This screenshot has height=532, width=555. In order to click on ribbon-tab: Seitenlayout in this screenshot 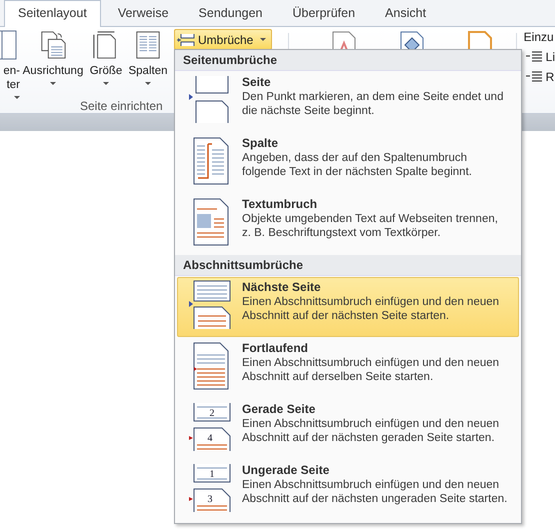, I will do `click(52, 13)`.